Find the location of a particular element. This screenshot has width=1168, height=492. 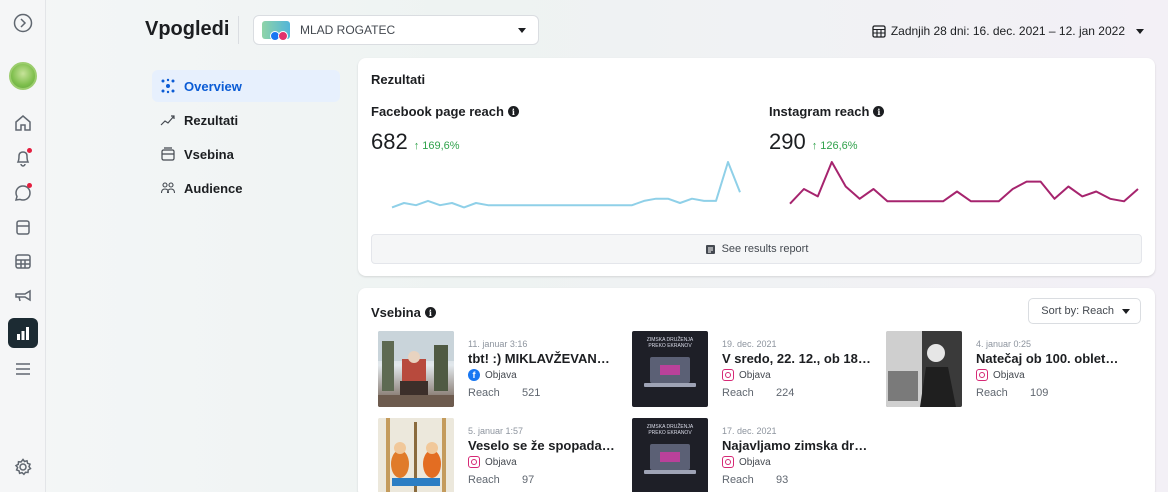

see-results-label: See results report is located at coordinates (765, 249).